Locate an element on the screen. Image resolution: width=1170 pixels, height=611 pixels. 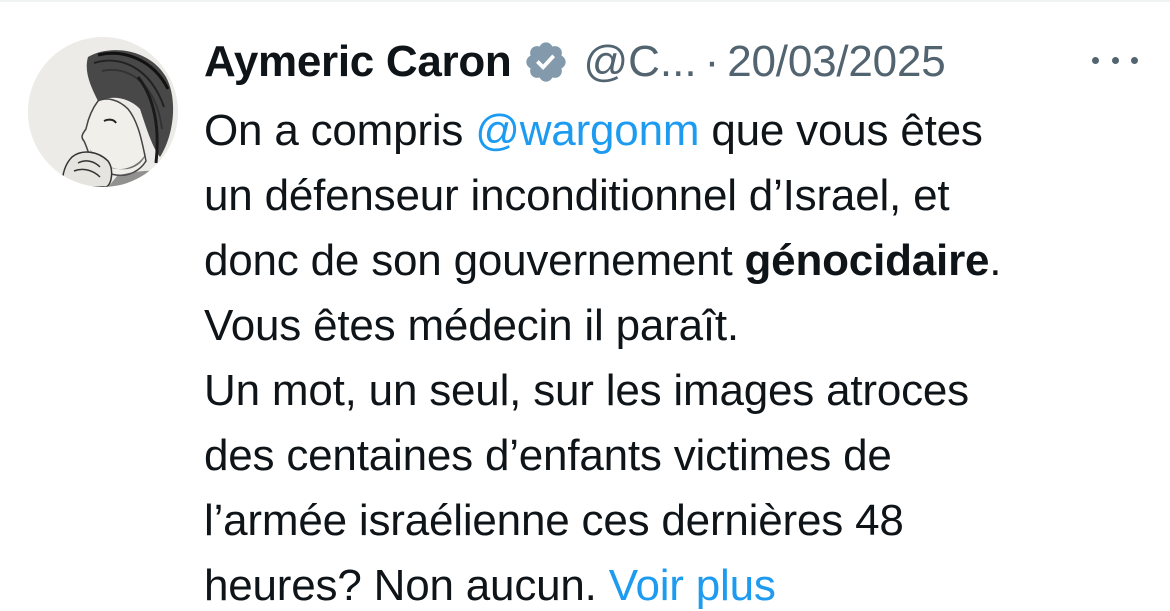
tweet-line-3: donc de son gouvernement génocidaire. is located at coordinates (679, 260).